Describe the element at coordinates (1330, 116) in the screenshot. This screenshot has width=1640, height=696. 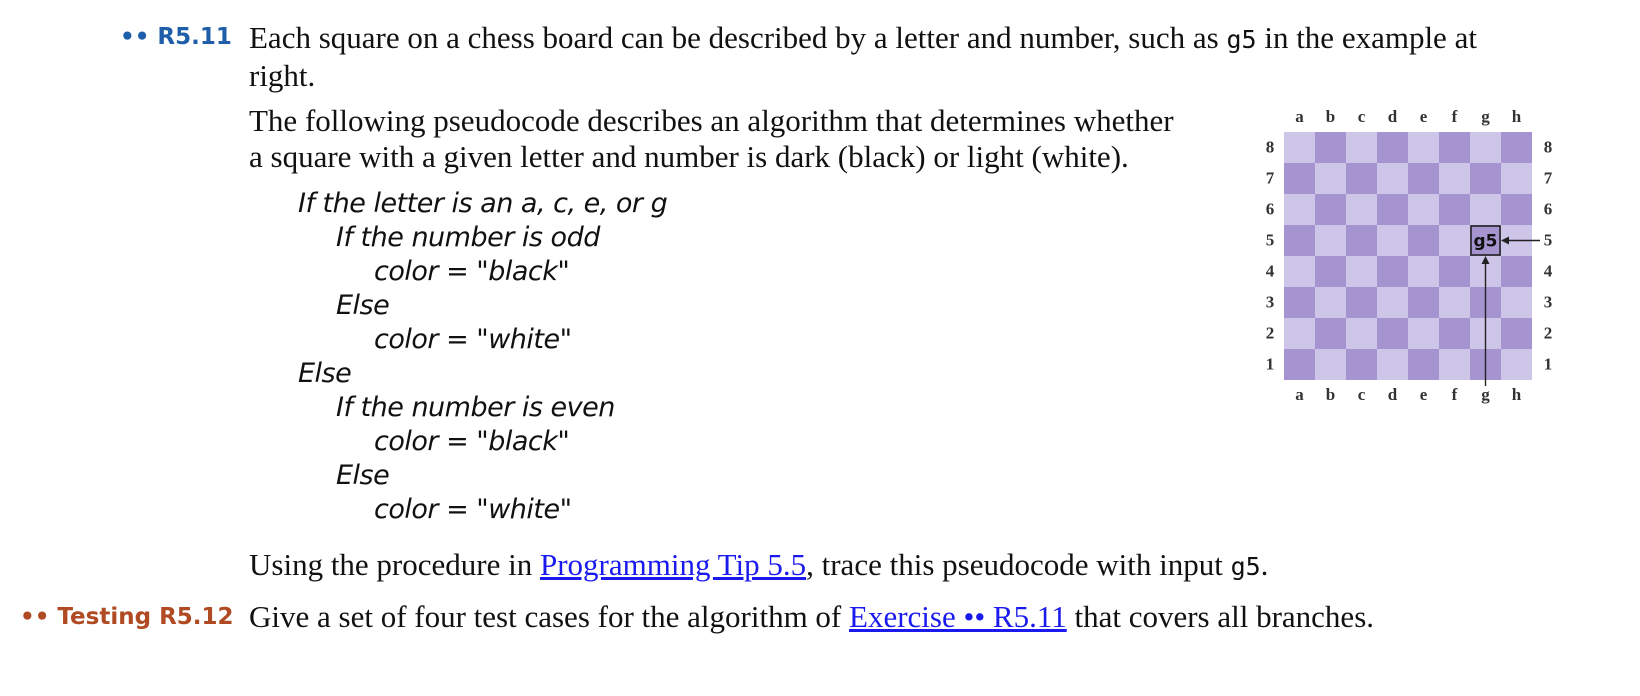
I see `file-label-top: b` at that location.